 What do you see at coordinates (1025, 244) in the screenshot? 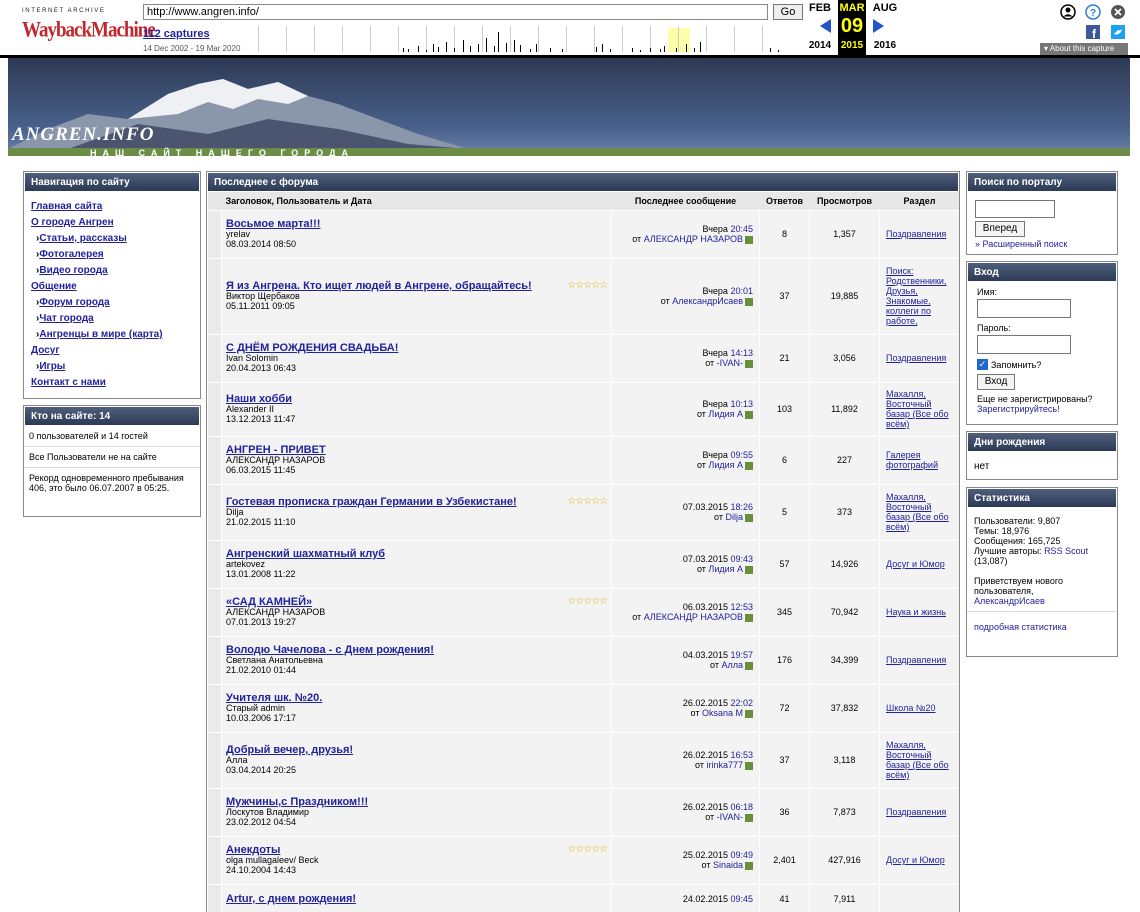
I see `advanced-search-link: Расширенный поиск` at bounding box center [1025, 244].